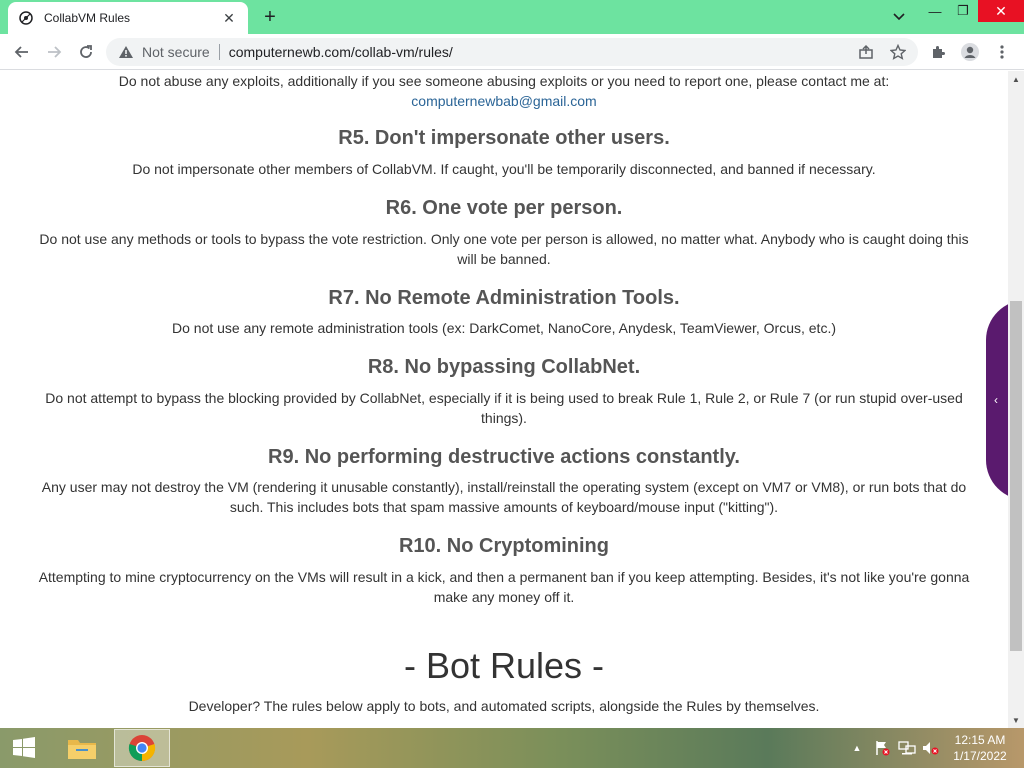 The width and height of the screenshot is (1024, 768). I want to click on windows-start-icon, so click(24, 748).